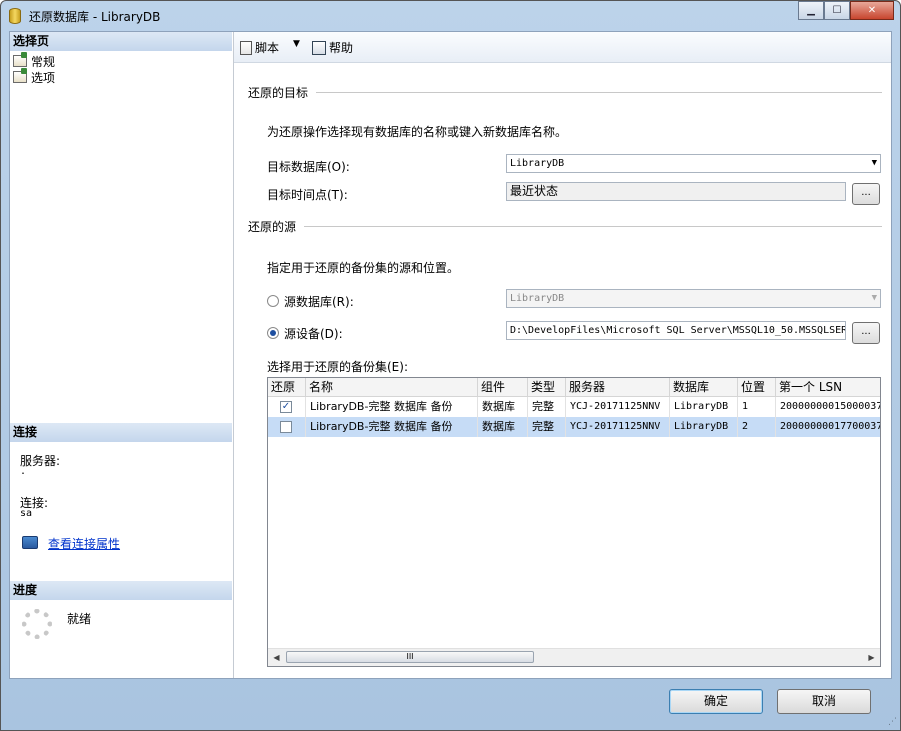 The height and width of the screenshot is (731, 901). Describe the element at coordinates (121, 590) in the screenshot. I see `progress-header: 进度` at that location.